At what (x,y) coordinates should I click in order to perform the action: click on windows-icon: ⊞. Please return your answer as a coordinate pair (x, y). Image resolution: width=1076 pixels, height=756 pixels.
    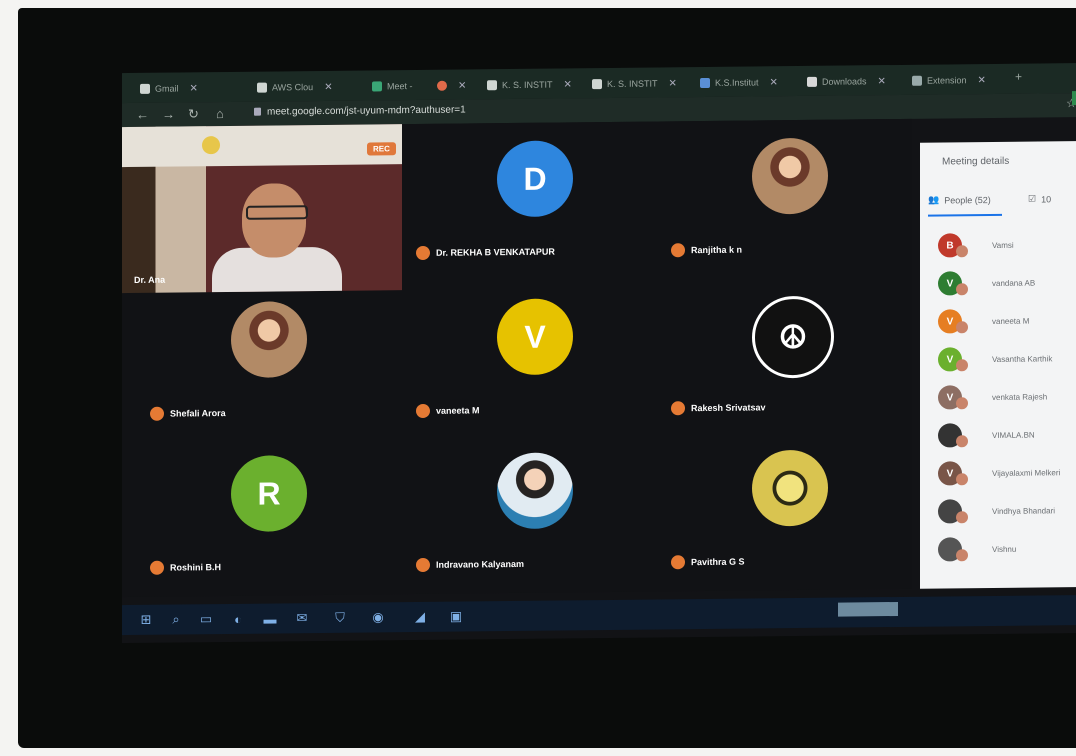
    Looking at the image, I should click on (146, 620).